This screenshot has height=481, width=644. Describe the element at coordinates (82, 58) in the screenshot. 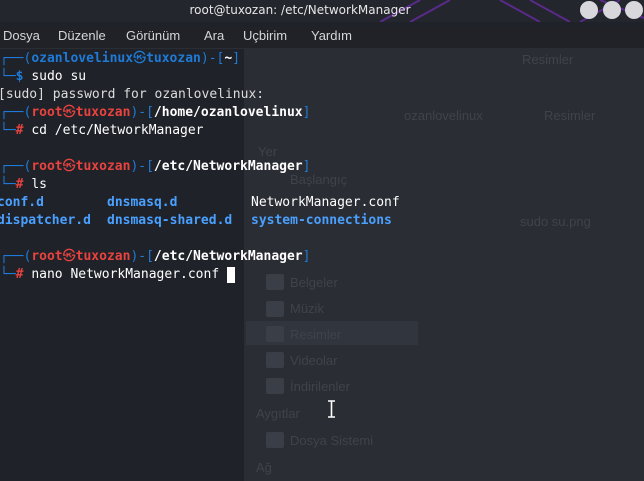

I see `prompt-user: ozanlovelinux` at that location.